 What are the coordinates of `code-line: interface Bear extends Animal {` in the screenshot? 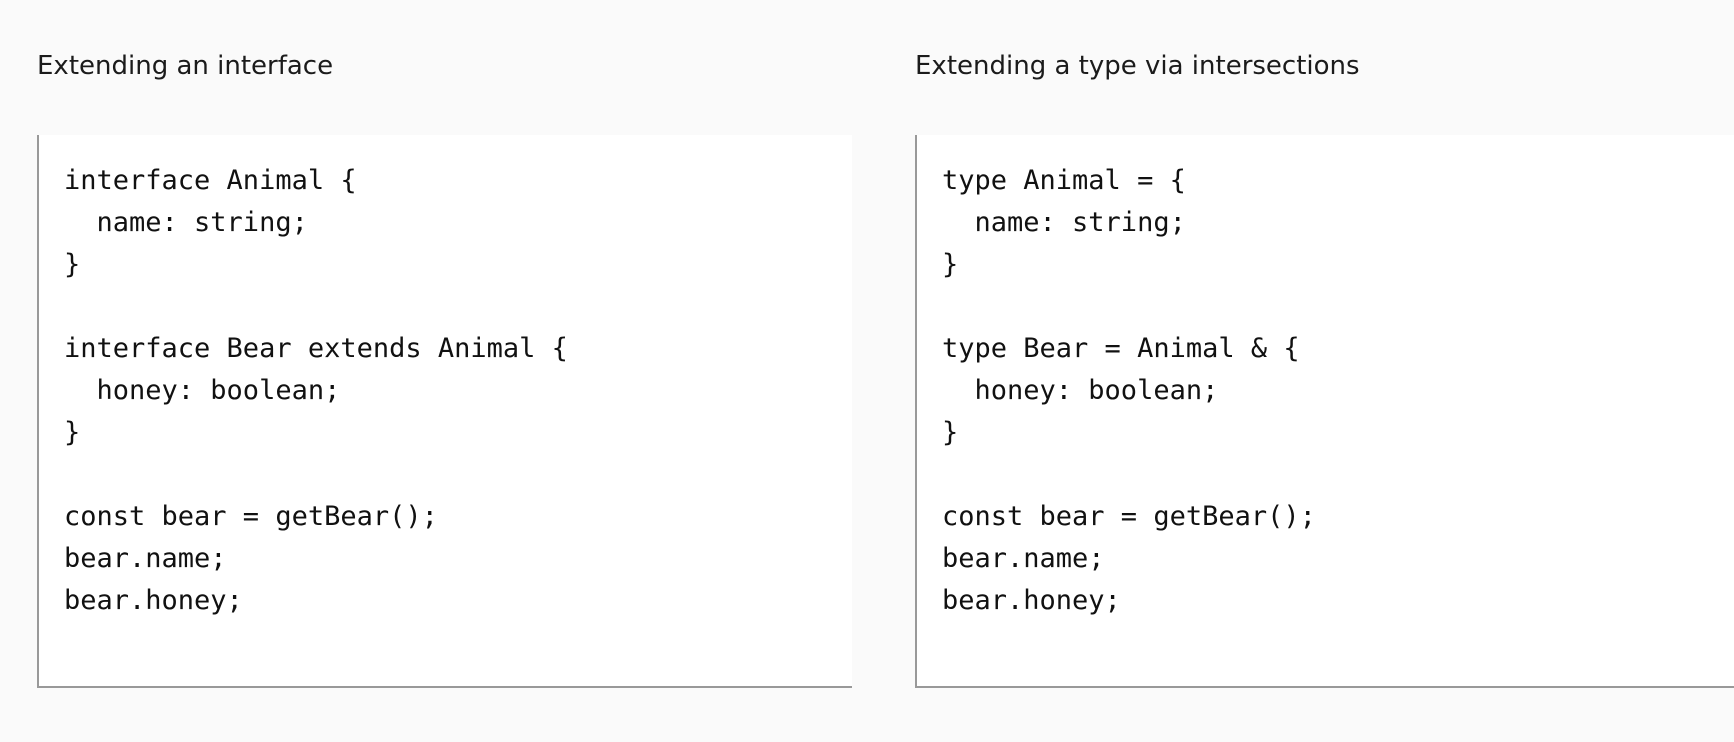 It's located at (316, 348).